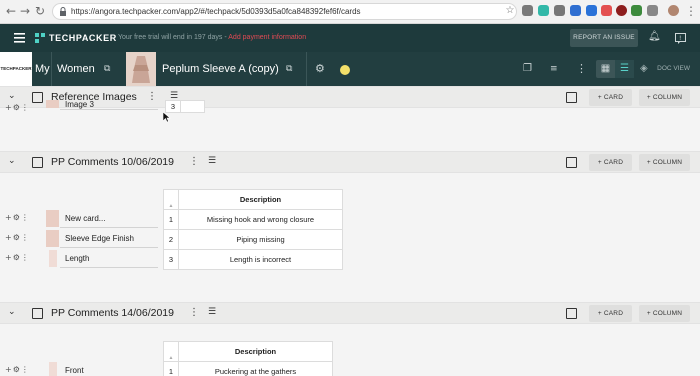  Describe the element at coordinates (112, 313) in the screenshot. I see `section-title: PP Comments 14/06/2019` at that location.